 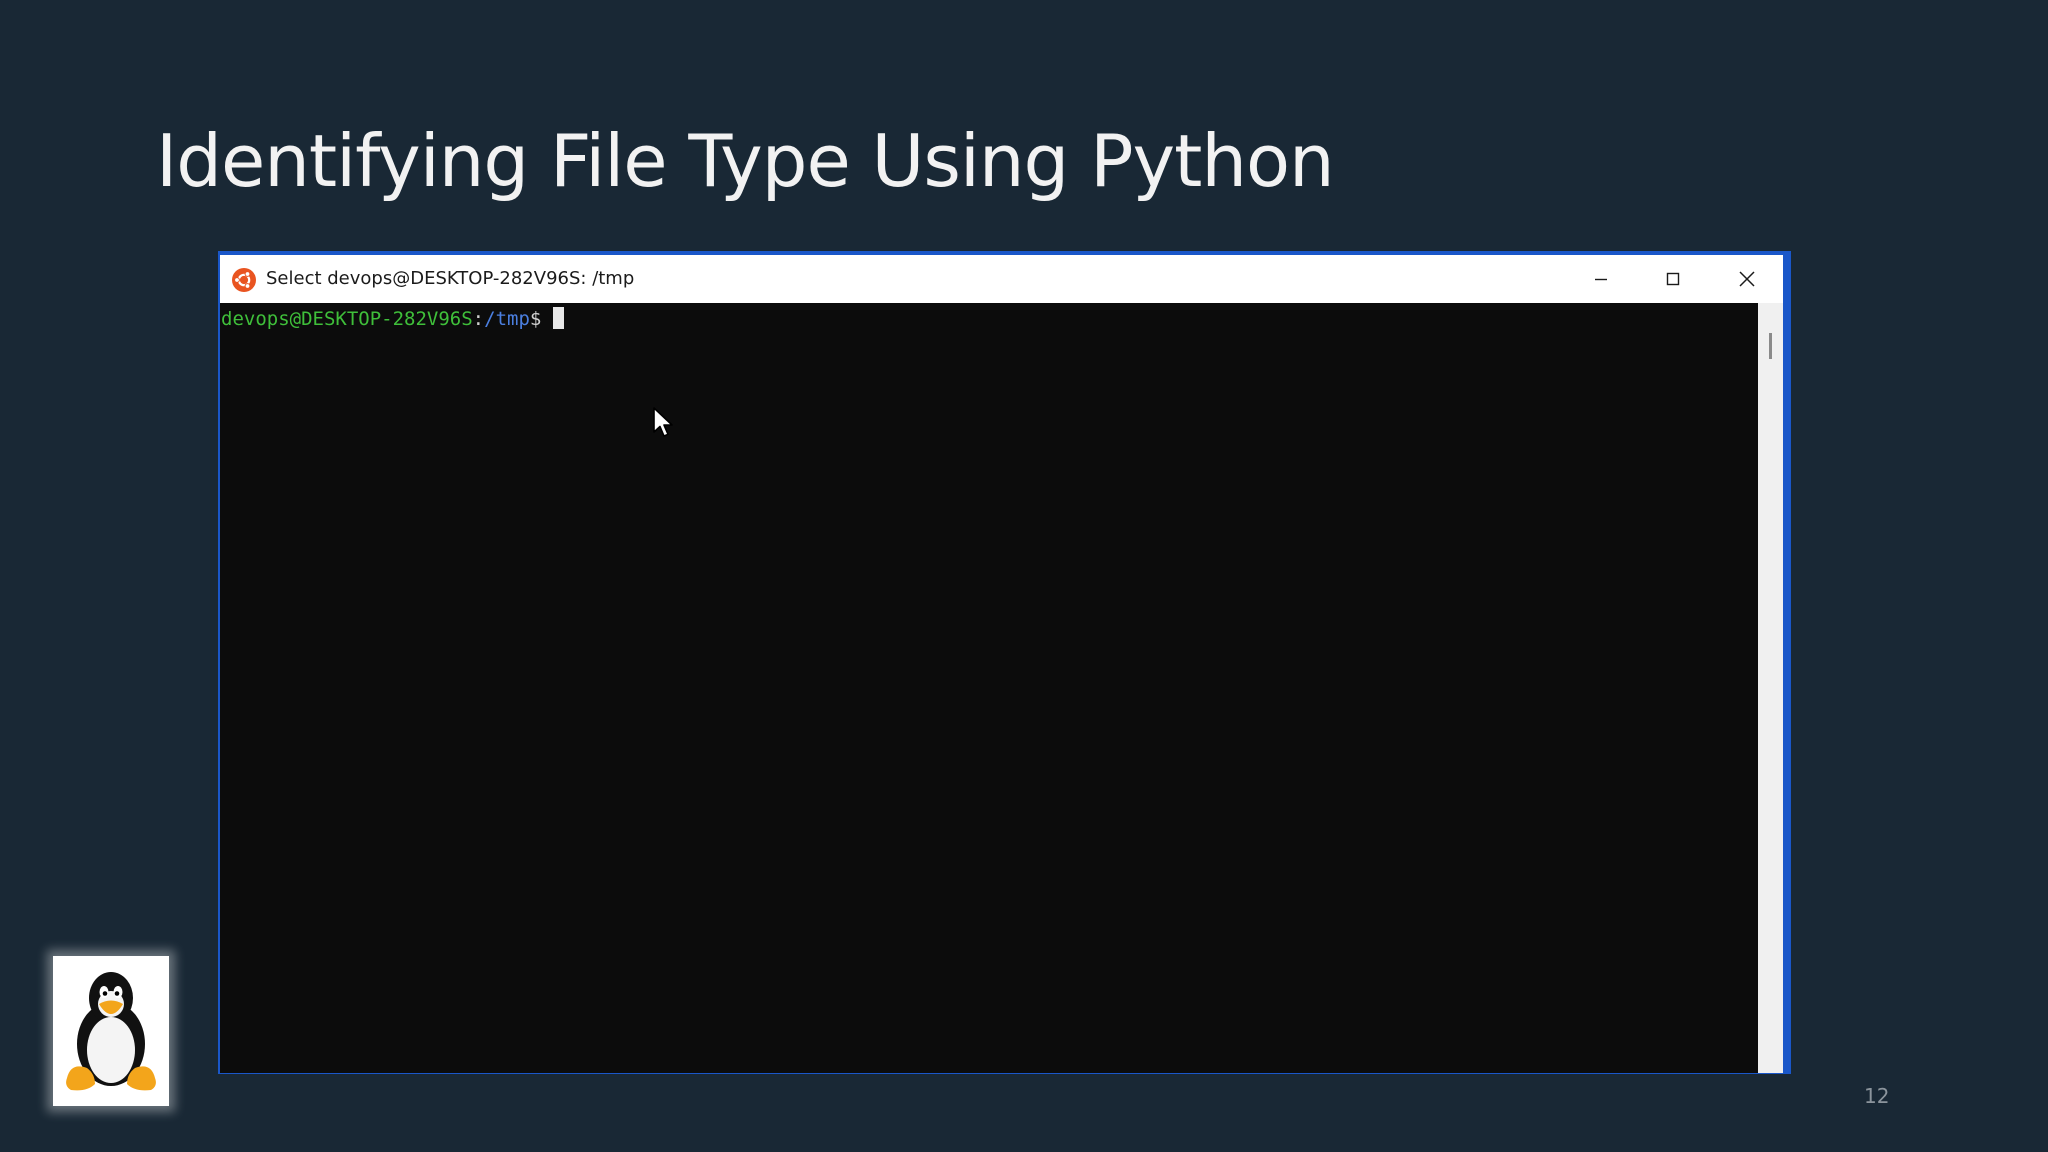 I want to click on window-title: Select devops@DESKTOP-282V96S: /tmp, so click(x=450, y=278).